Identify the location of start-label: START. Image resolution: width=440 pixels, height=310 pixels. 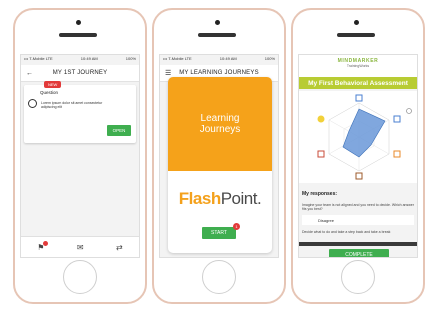
(219, 233).